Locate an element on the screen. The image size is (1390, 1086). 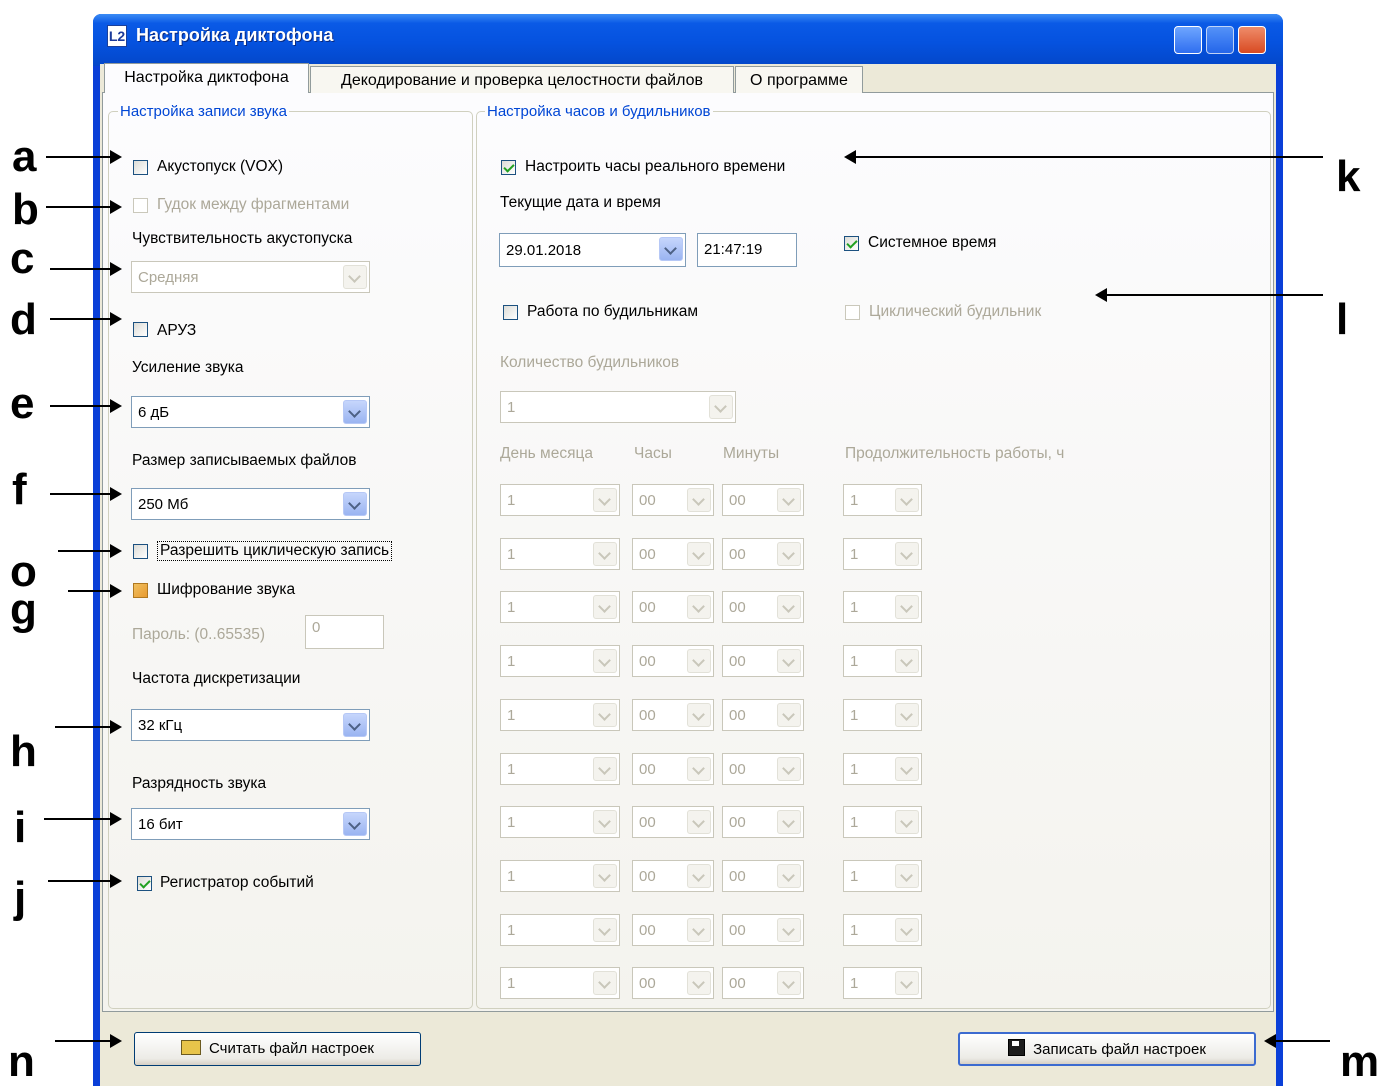
cyclic-record-checkbox is located at coordinates (140, 551).